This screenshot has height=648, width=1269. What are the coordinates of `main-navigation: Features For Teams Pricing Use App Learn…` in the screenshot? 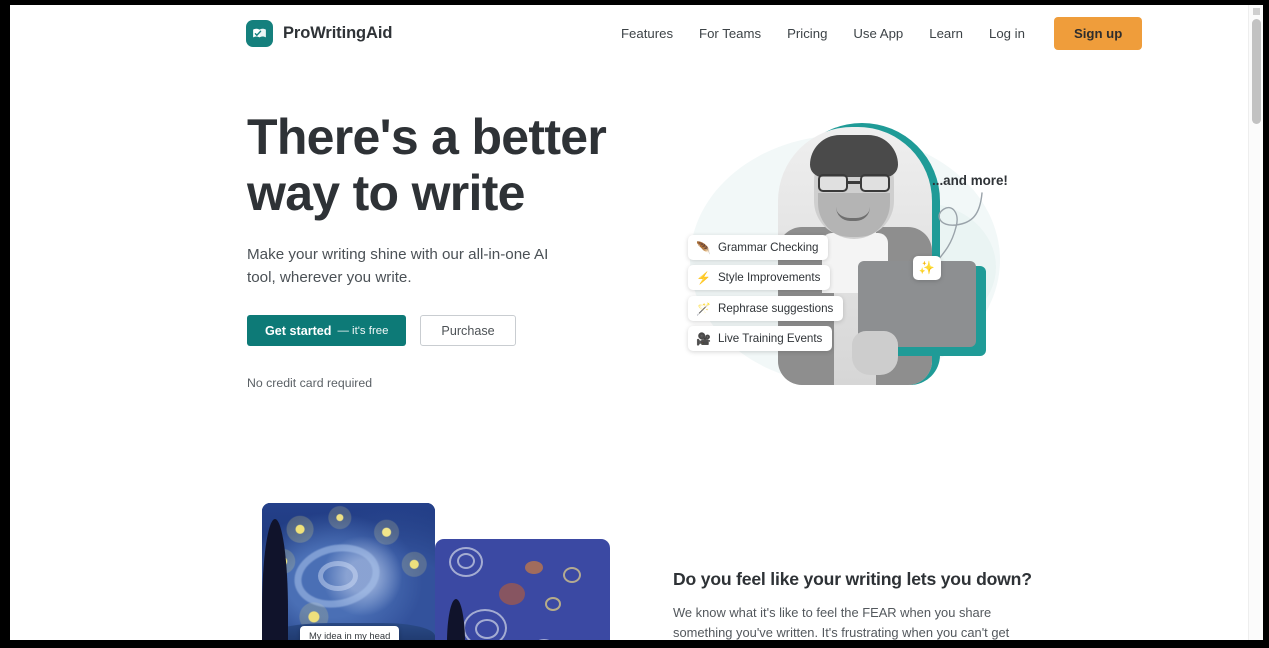 It's located at (875, 33).